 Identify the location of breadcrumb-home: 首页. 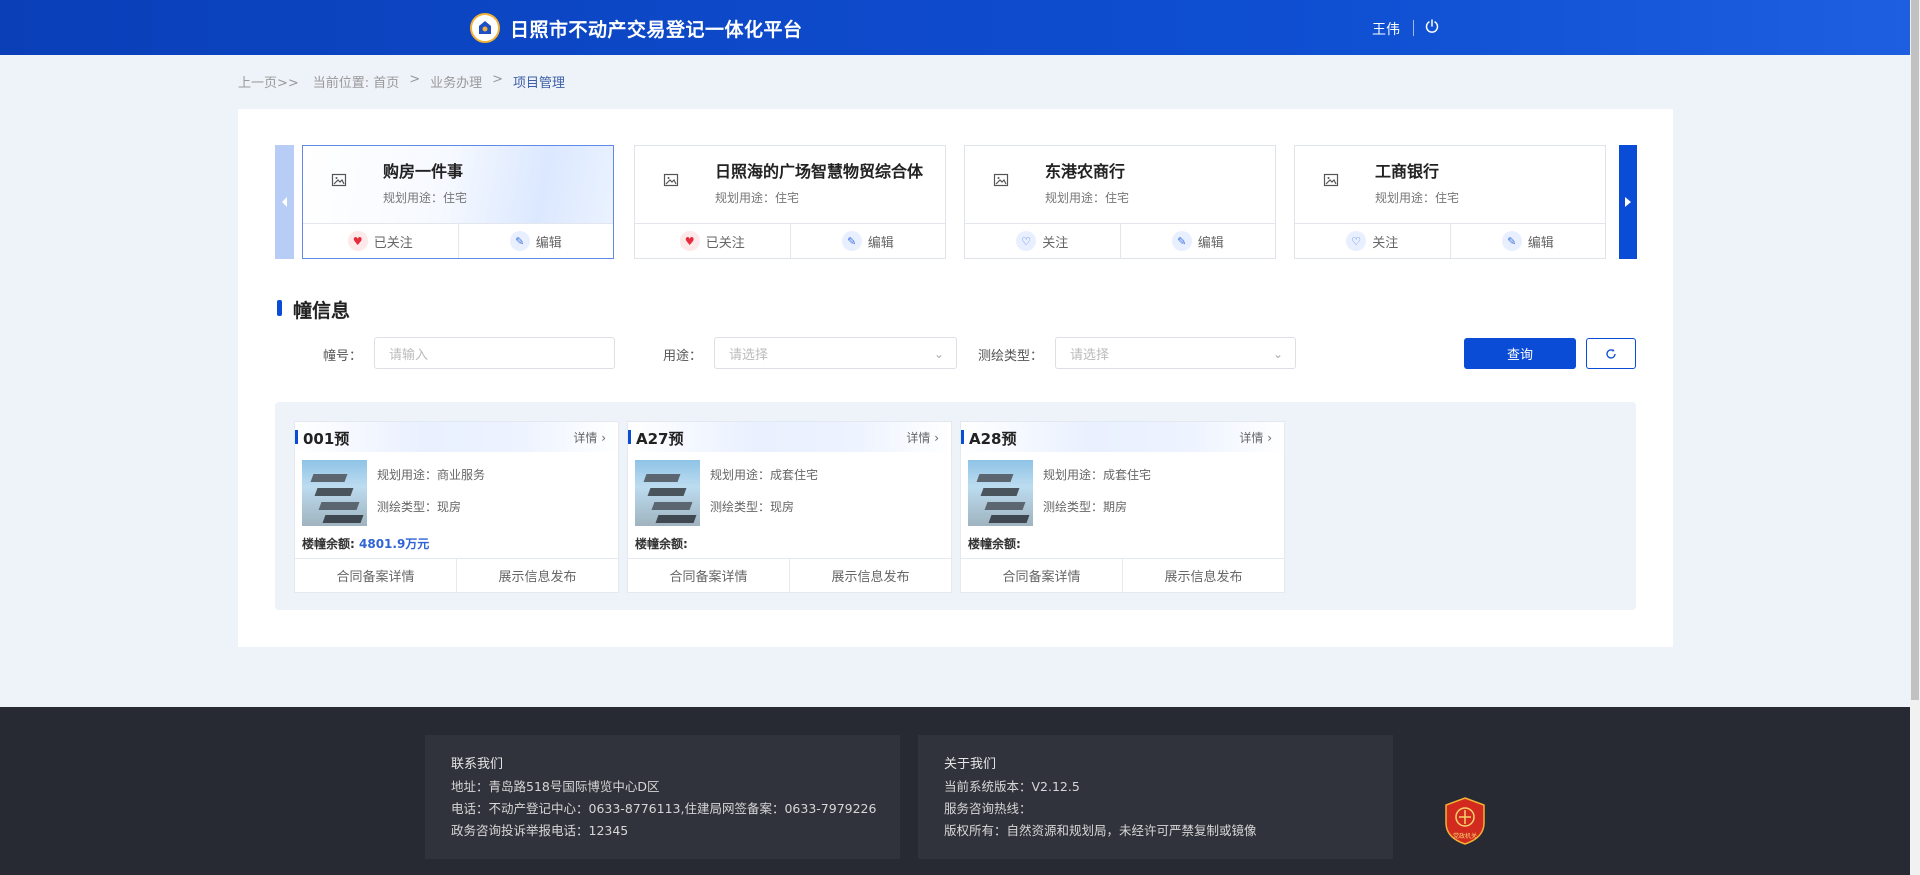
(386, 81).